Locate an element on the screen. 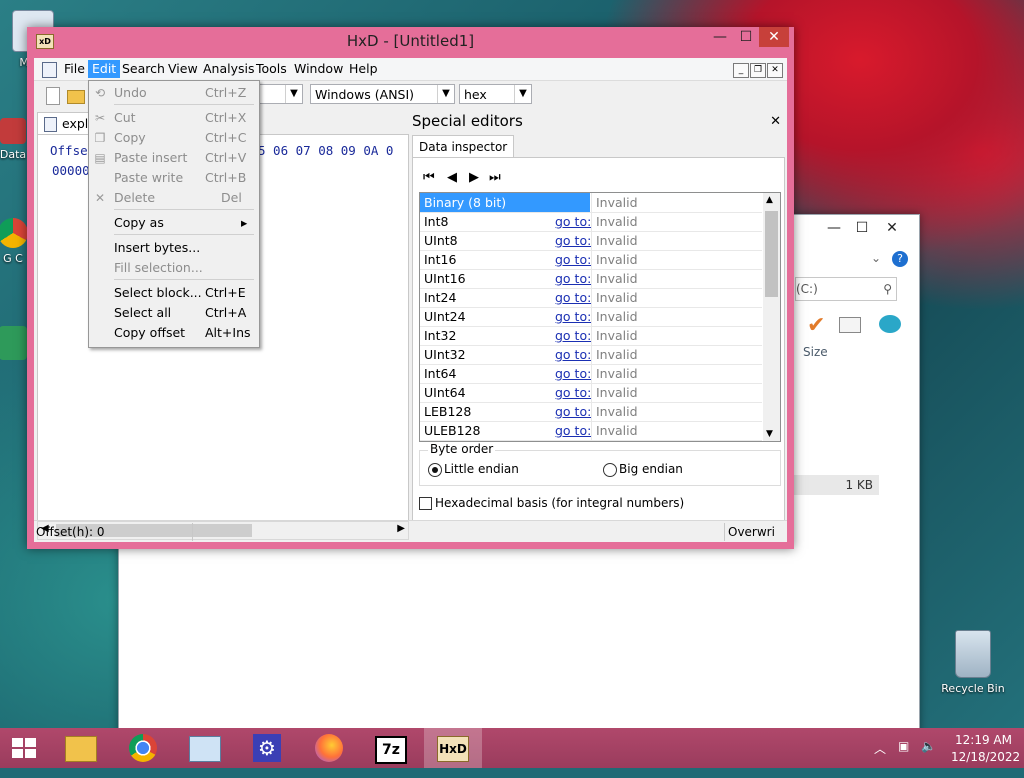 The width and height of the screenshot is (1024, 778). inspector-row: Int8 go to: Invalid is located at coordinates (591, 222).